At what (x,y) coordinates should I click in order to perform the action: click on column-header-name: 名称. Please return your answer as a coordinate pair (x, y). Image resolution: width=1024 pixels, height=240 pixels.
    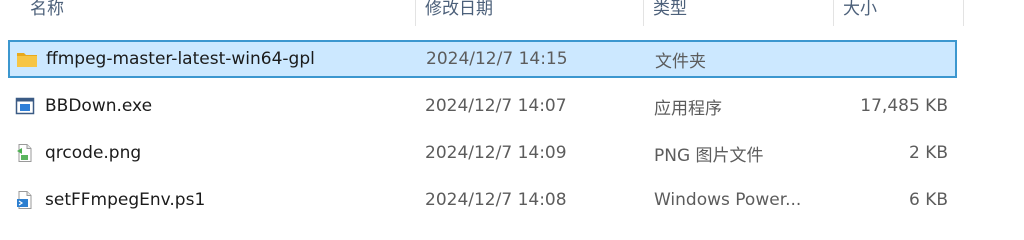
    Looking at the image, I should click on (207, 13).